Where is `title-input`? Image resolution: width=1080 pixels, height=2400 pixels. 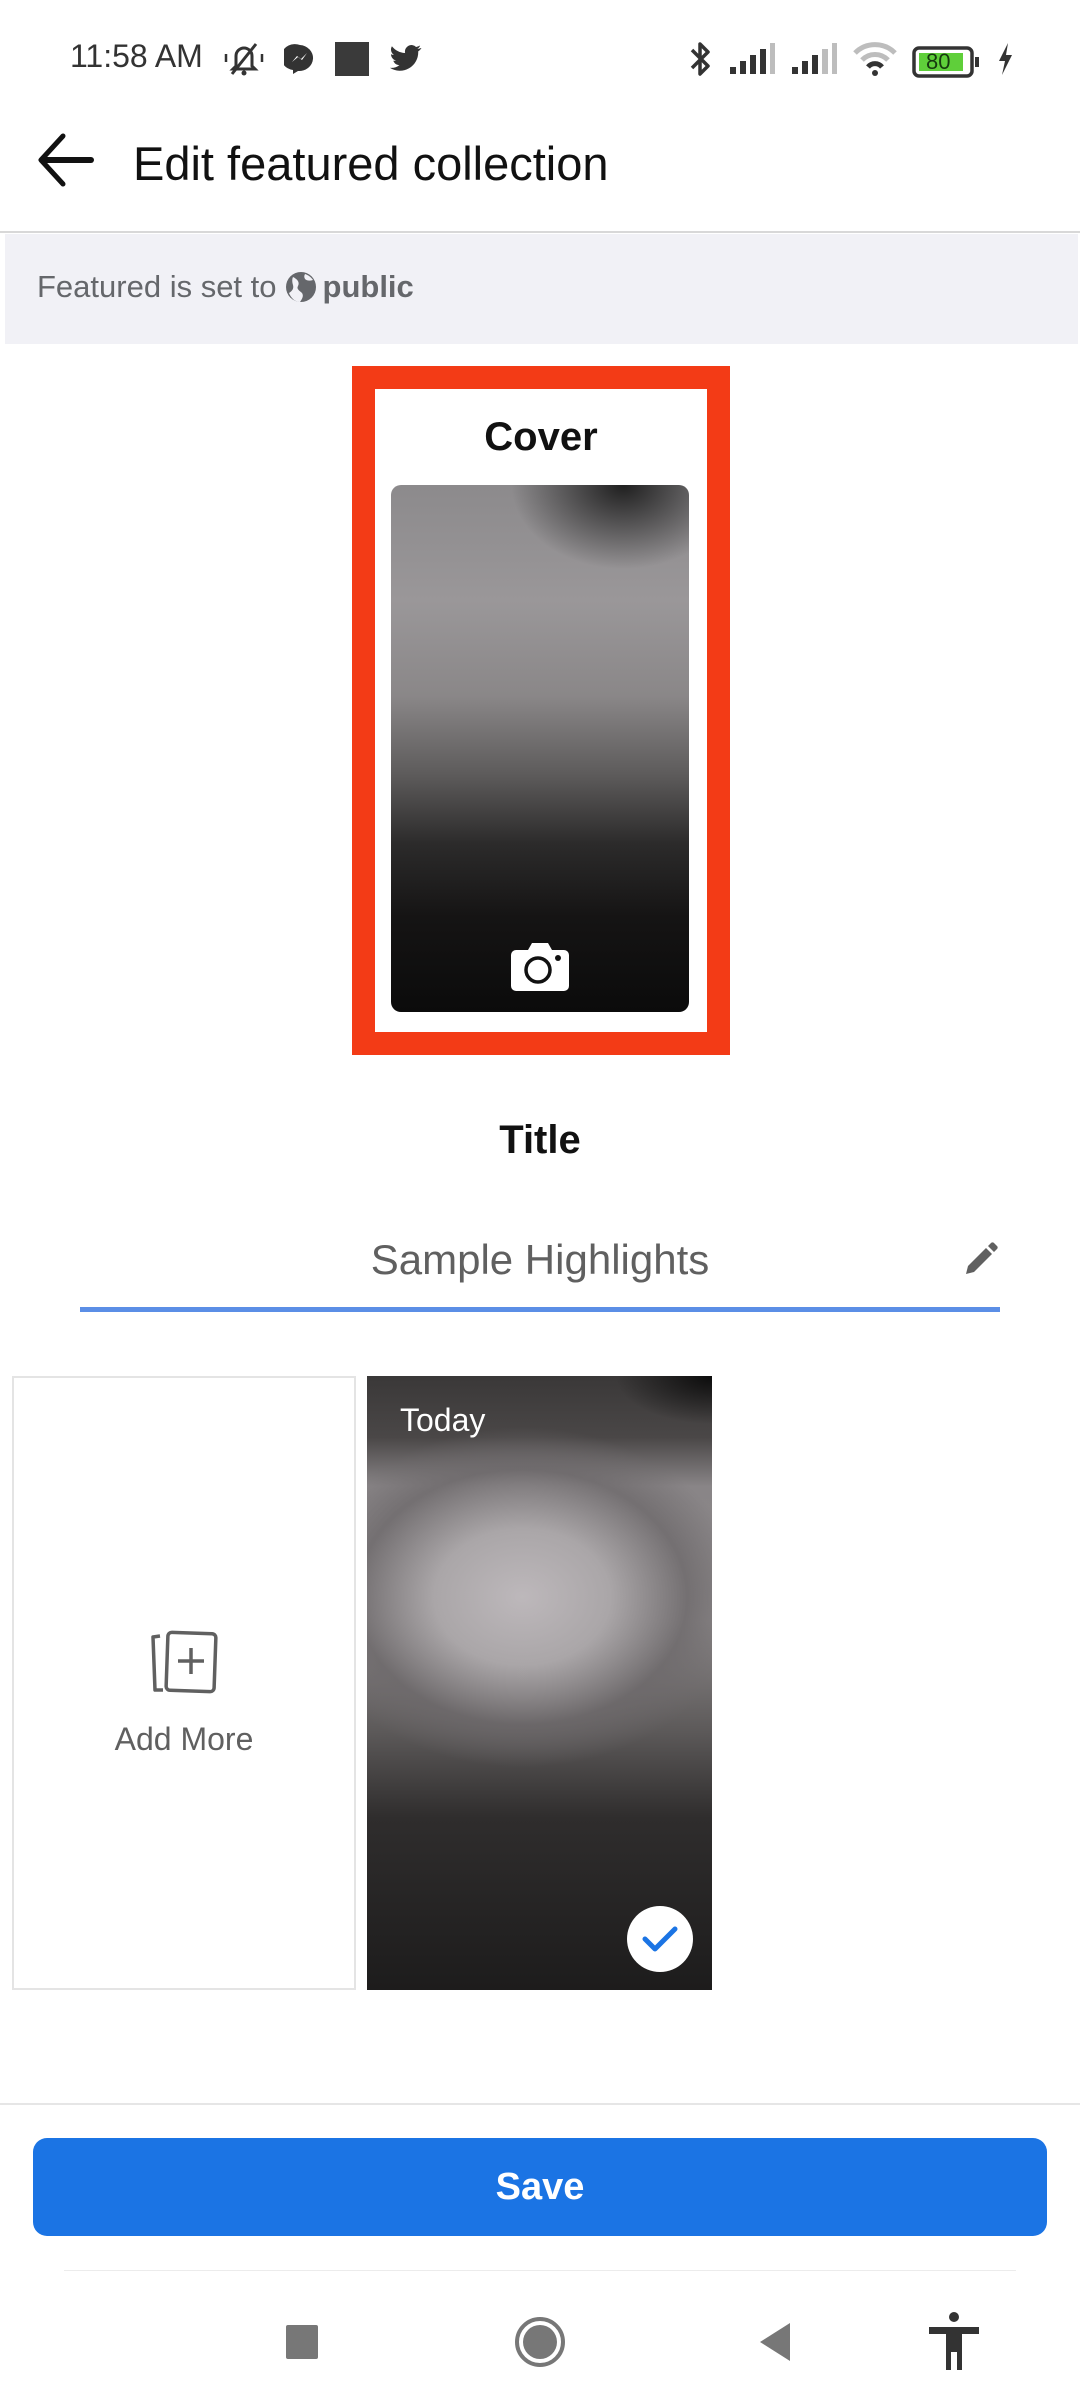 title-input is located at coordinates (540, 1260).